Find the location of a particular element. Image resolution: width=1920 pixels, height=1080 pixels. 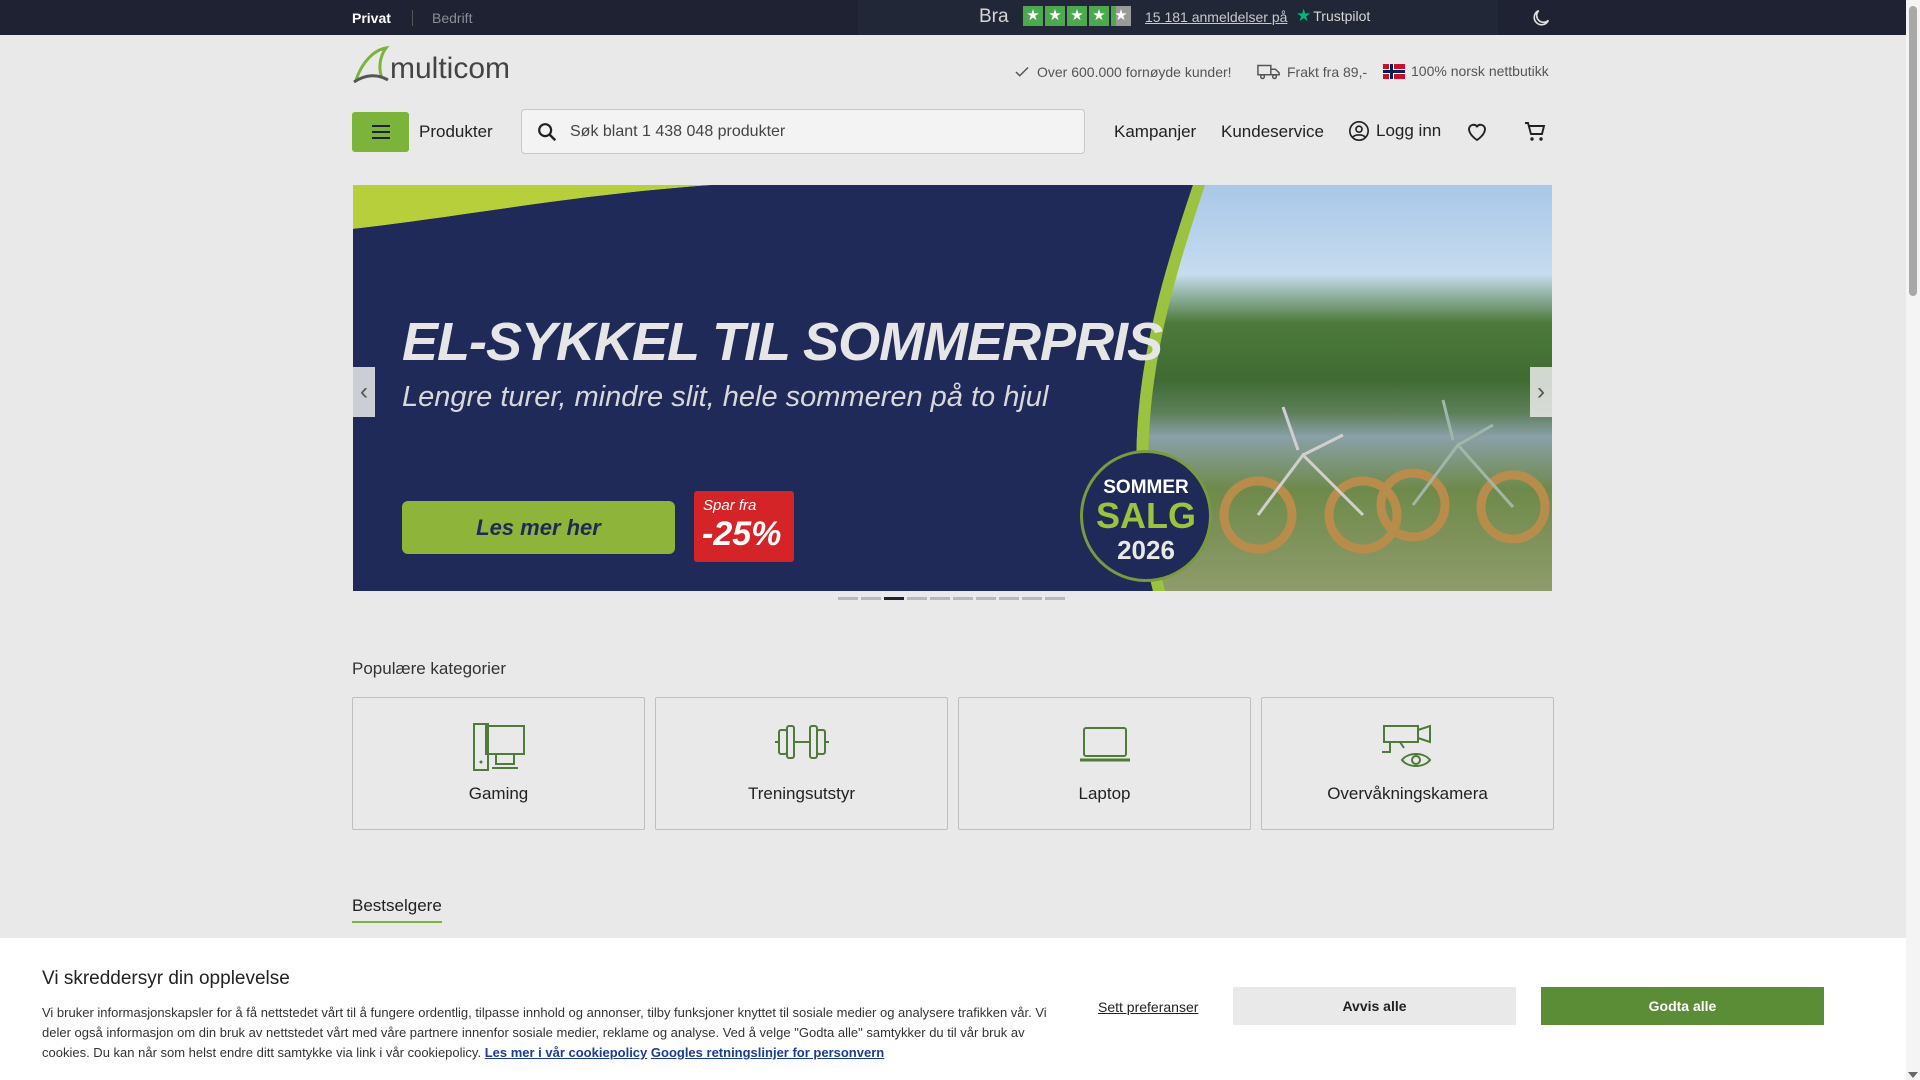

category-label: Laptop is located at coordinates (1104, 793).